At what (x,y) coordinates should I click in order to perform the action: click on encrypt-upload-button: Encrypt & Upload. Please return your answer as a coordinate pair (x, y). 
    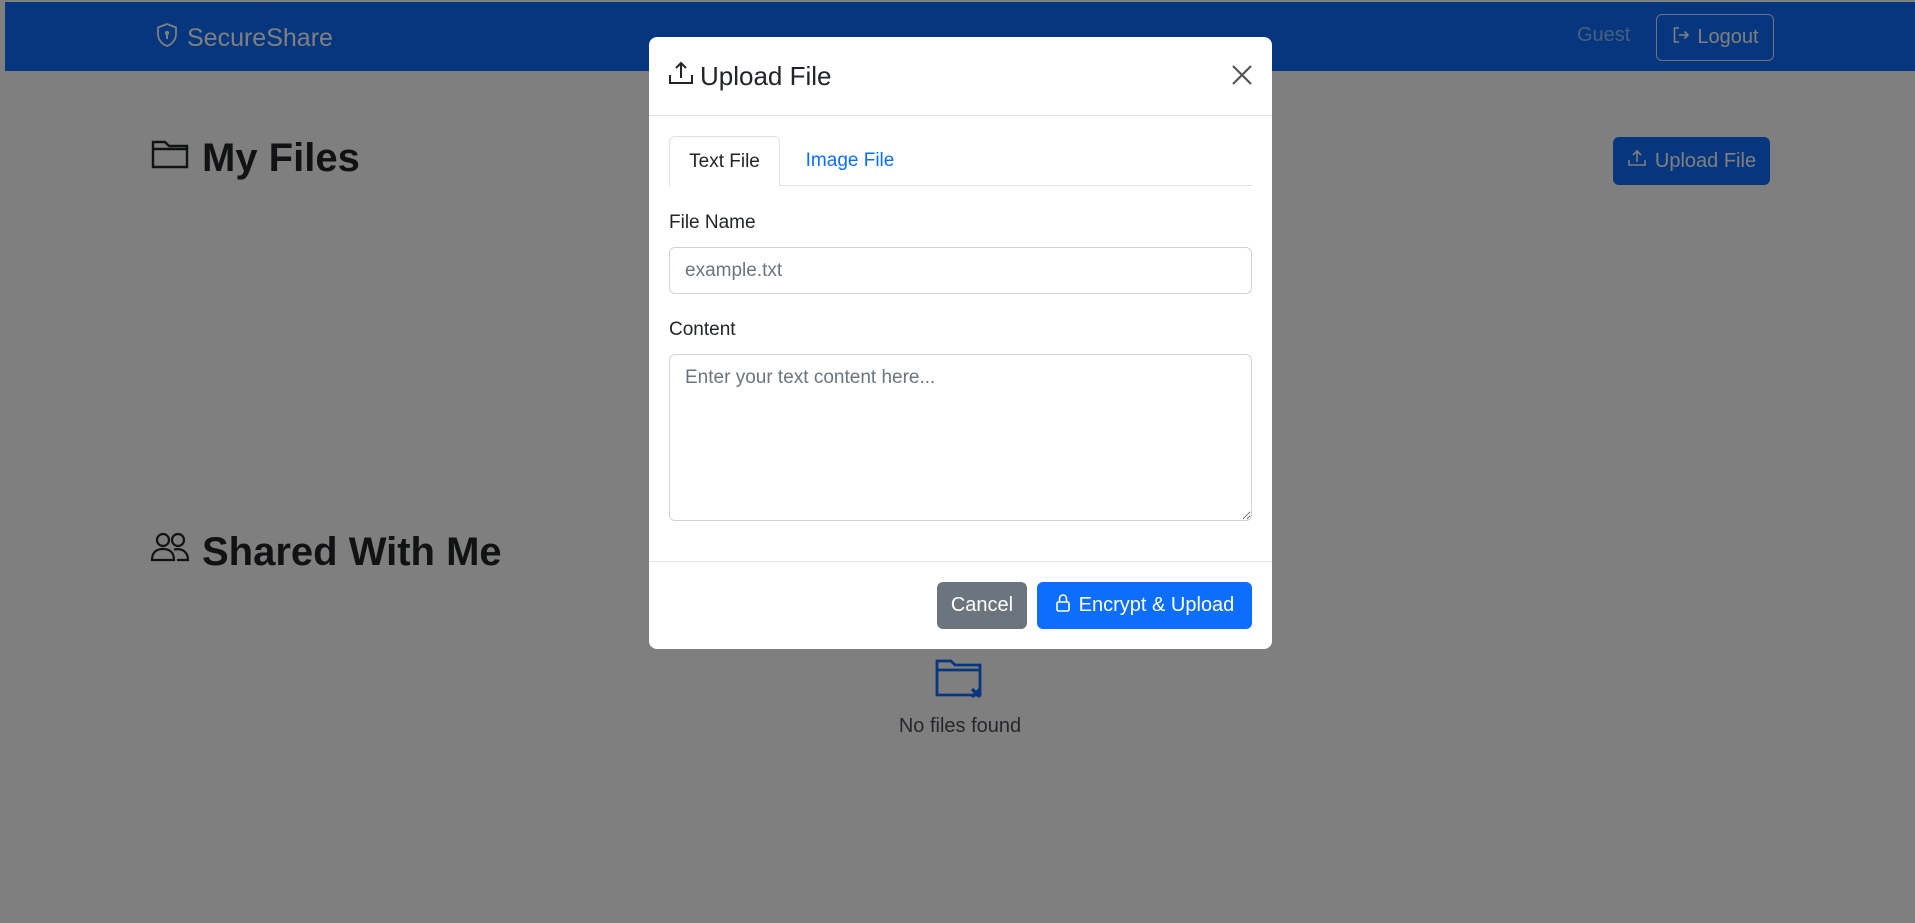
    Looking at the image, I should click on (1144, 605).